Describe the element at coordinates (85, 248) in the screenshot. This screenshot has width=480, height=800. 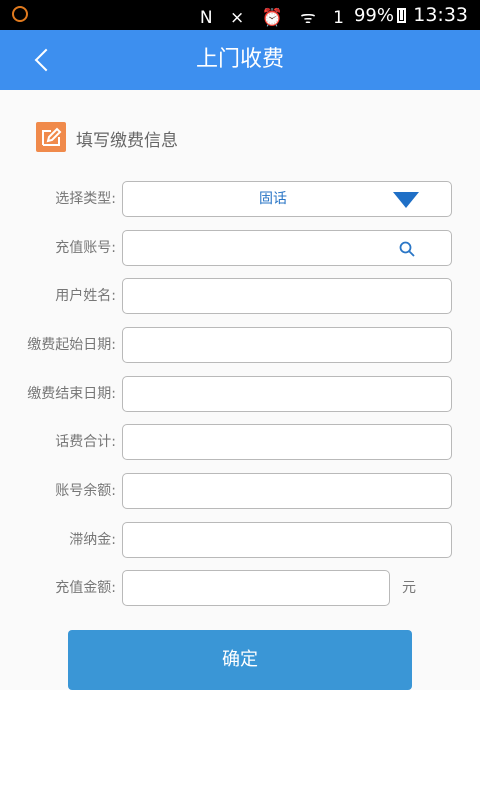
I see `account-label: 充值账号:` at that location.